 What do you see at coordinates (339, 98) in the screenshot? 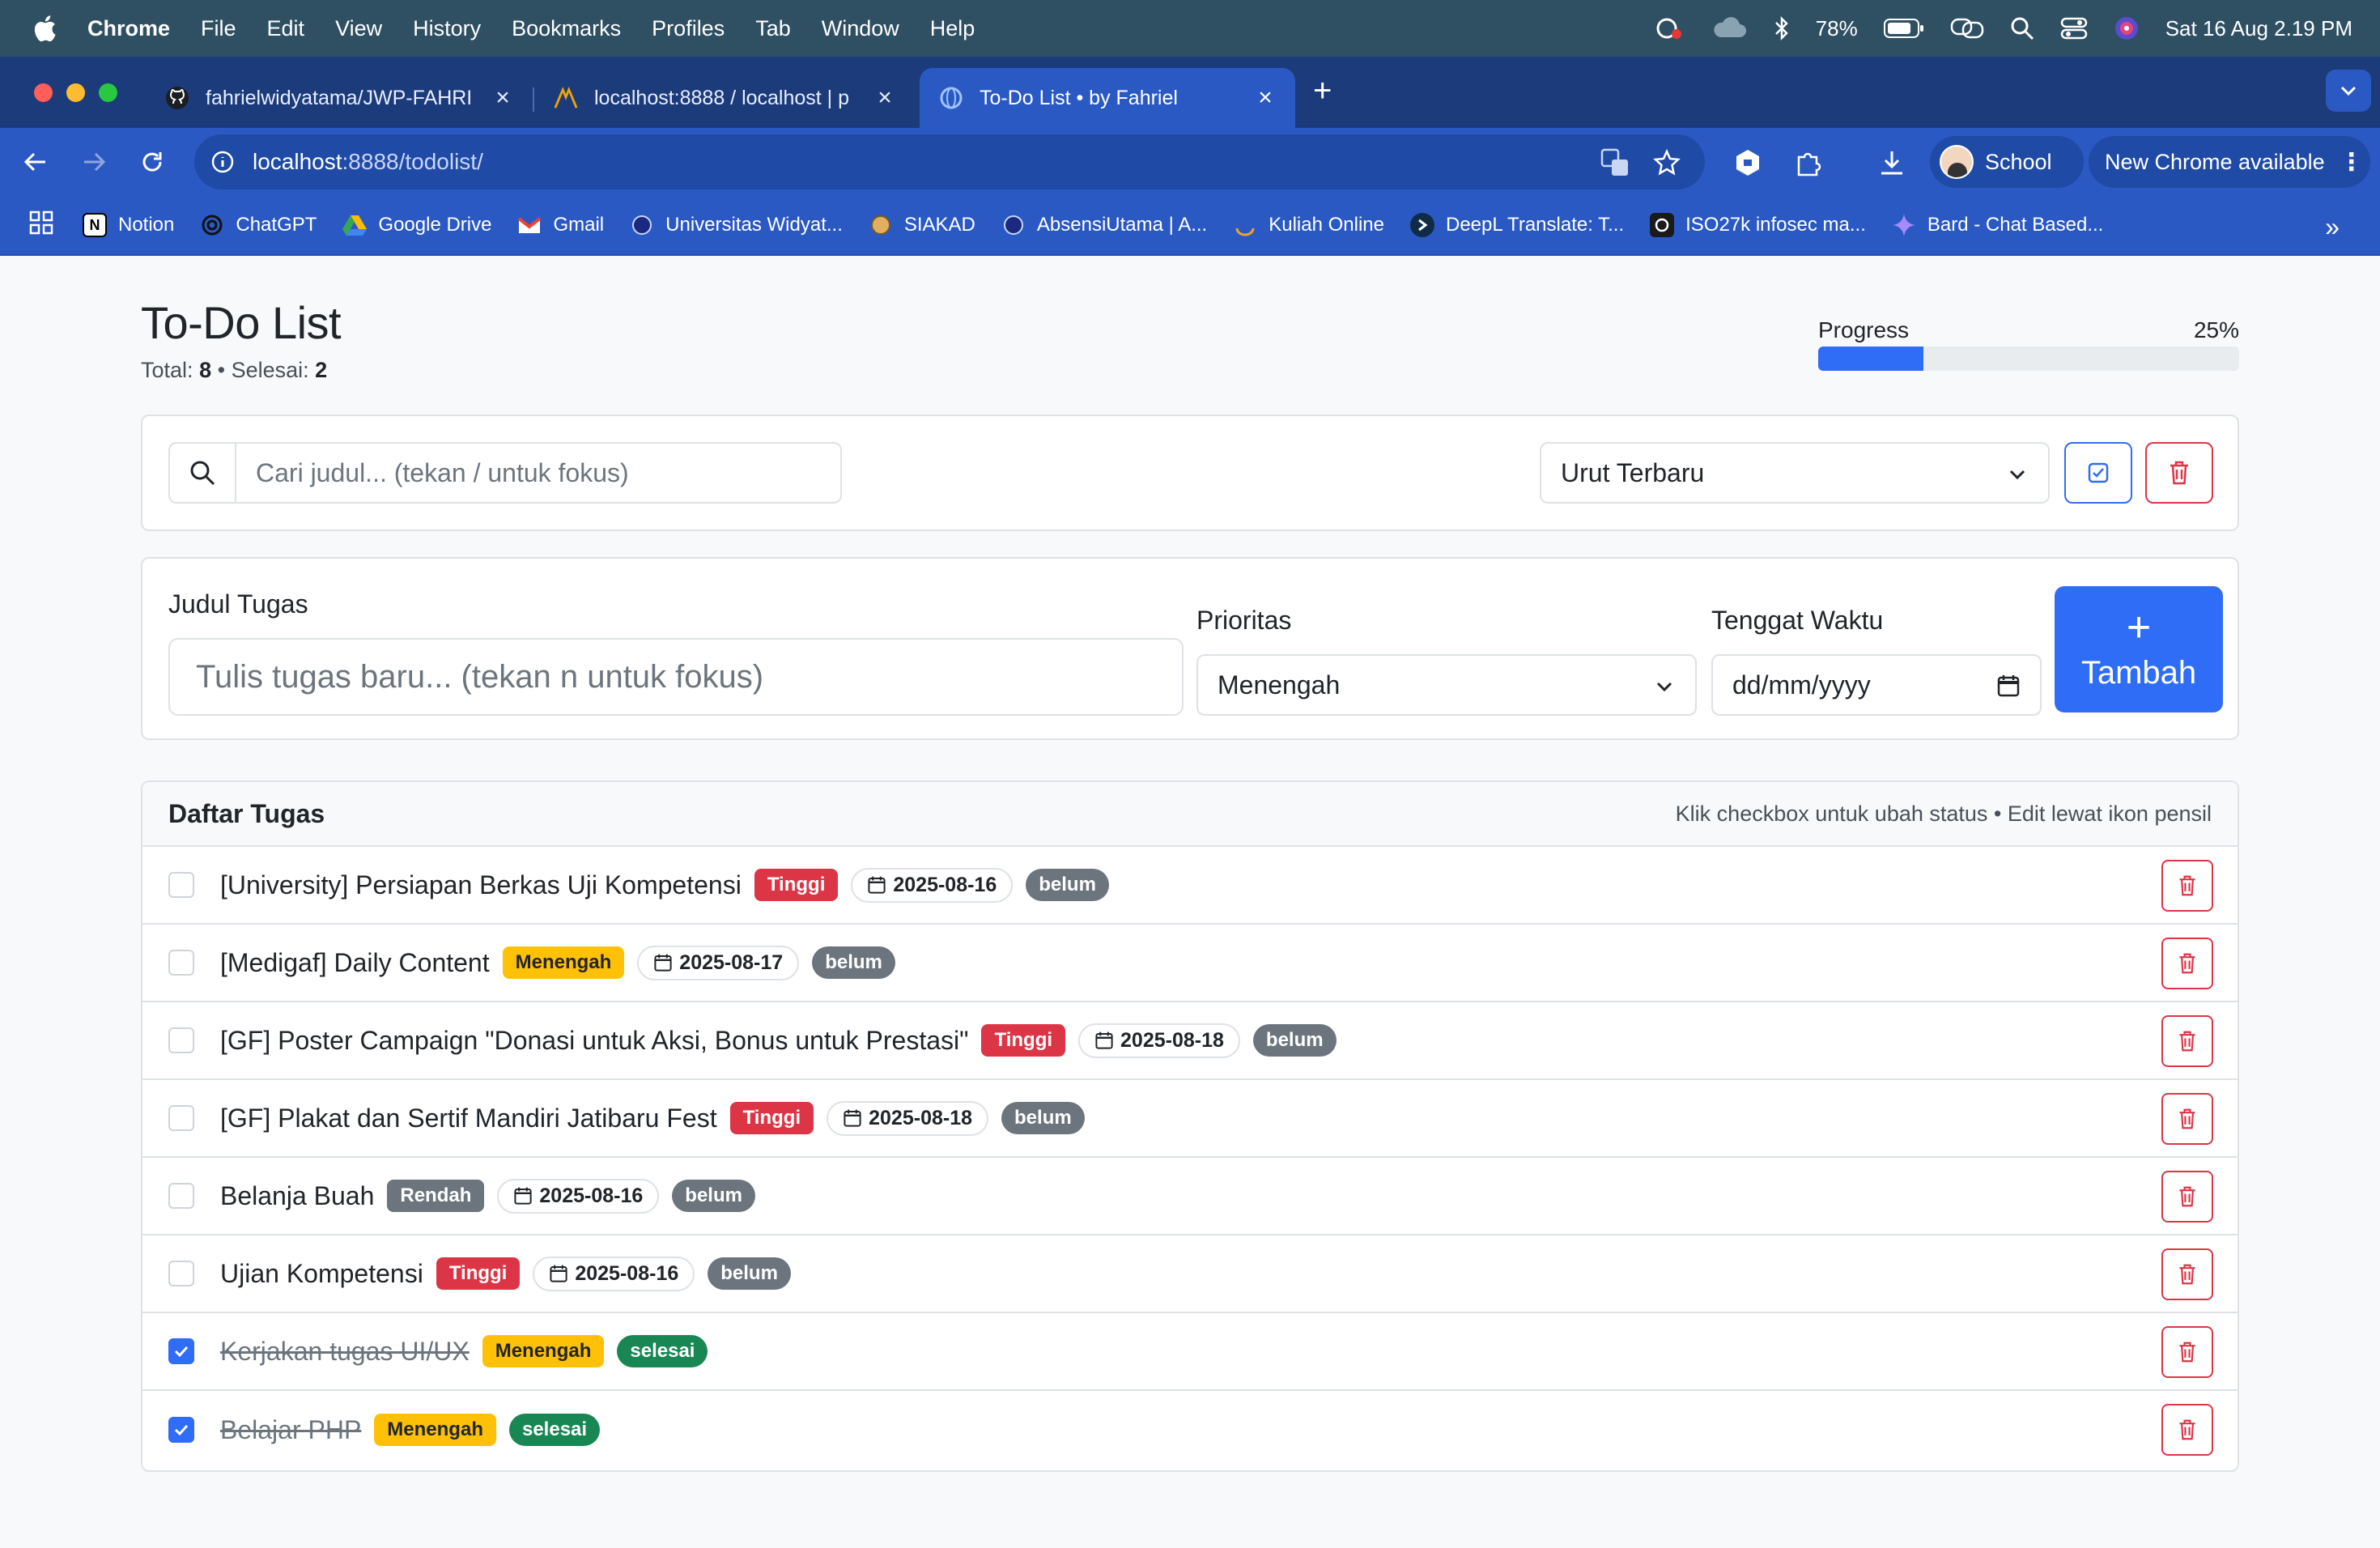
I see `tab-github: fahrielwidyatama/JWP-FAHRI ×` at bounding box center [339, 98].